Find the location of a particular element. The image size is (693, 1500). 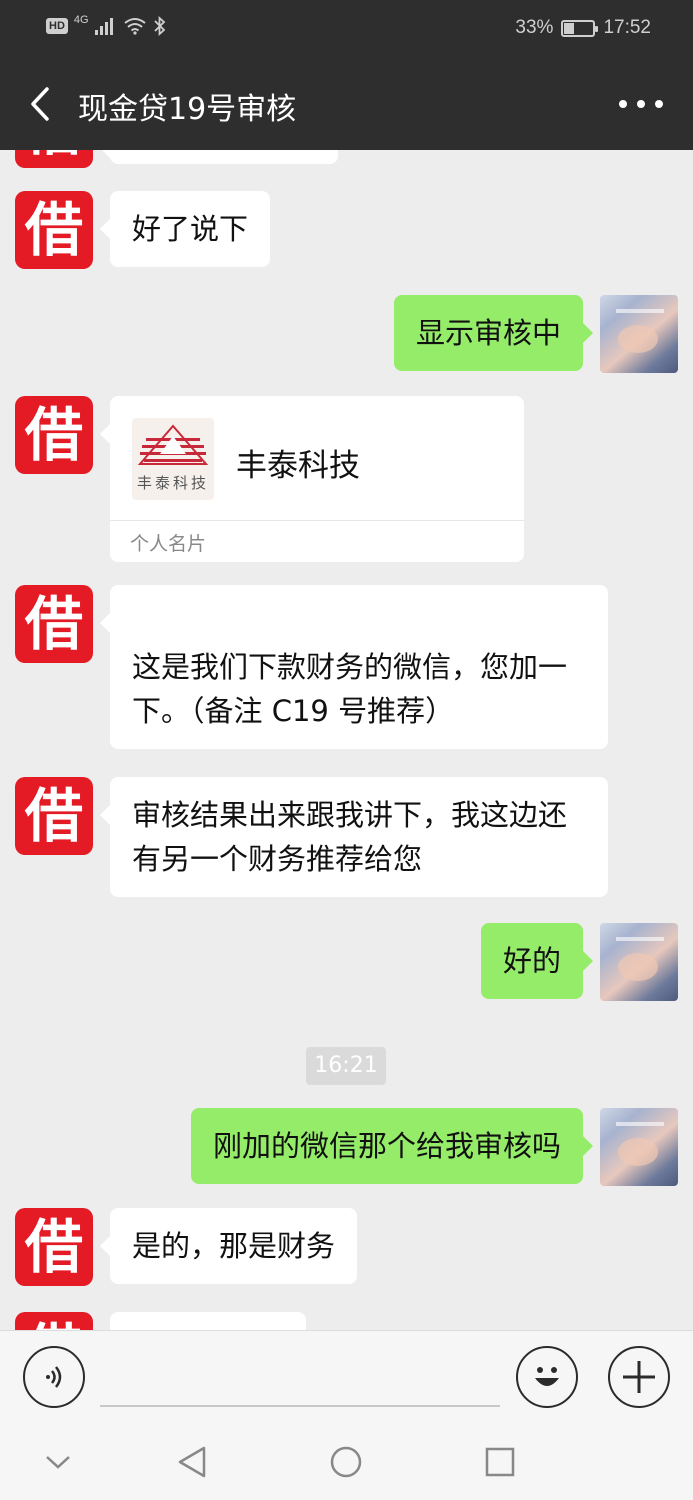

message-bubble-mine: 显示审核中 is located at coordinates (493, 333).